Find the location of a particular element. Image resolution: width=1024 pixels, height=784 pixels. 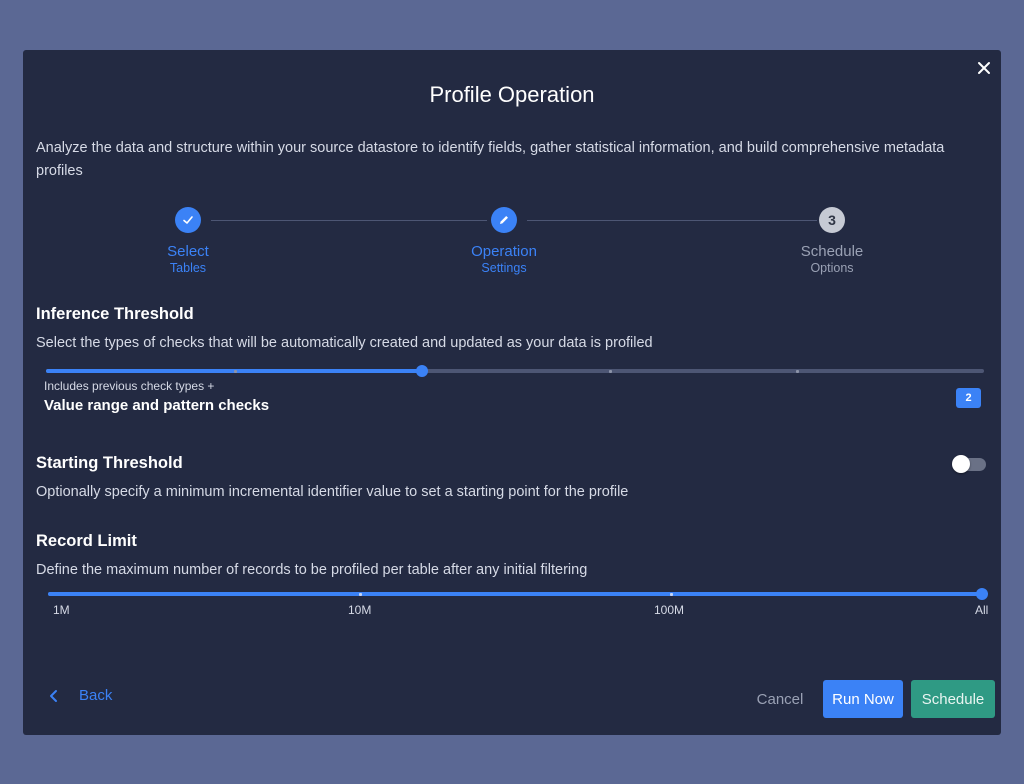

close-button is located at coordinates (984, 68).